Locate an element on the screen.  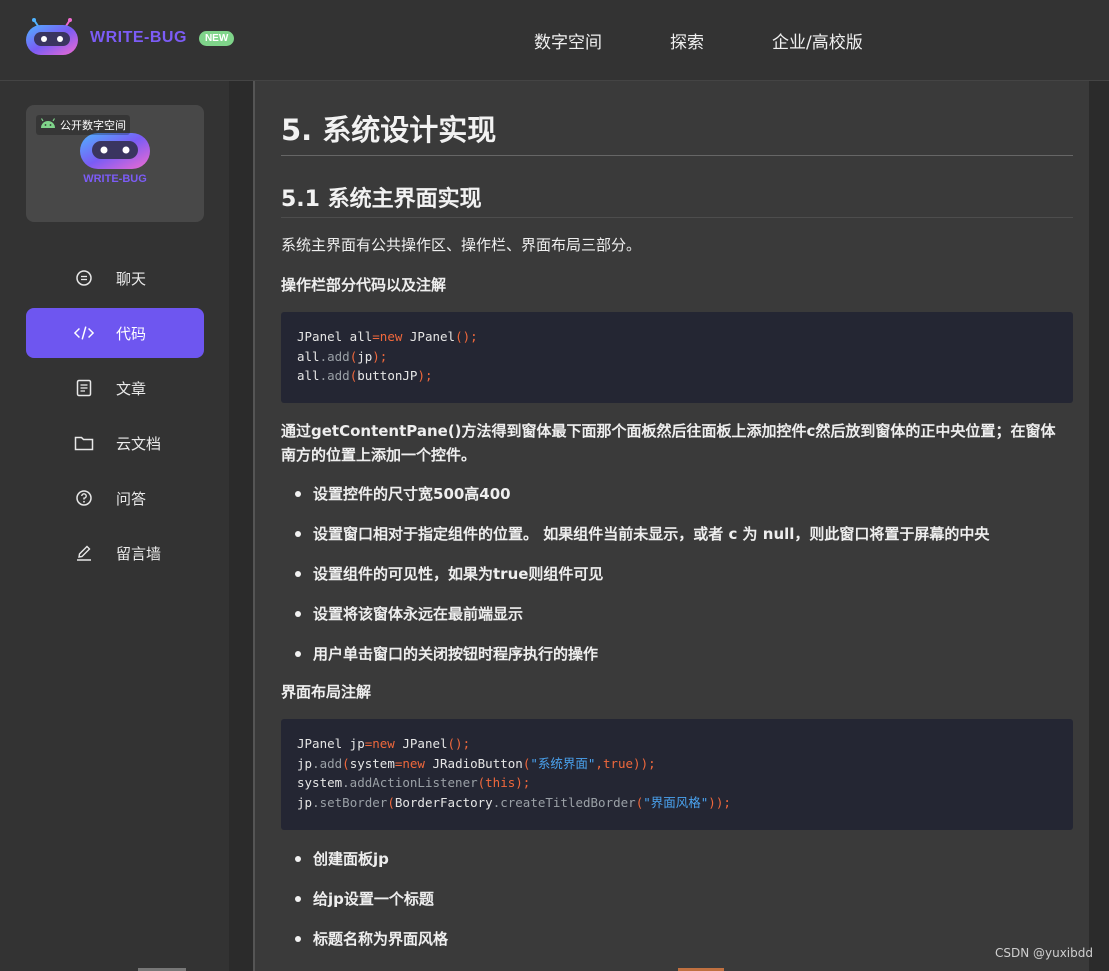
site-logo: WRITE-BUG NEW is located at coordinates (129, 38).